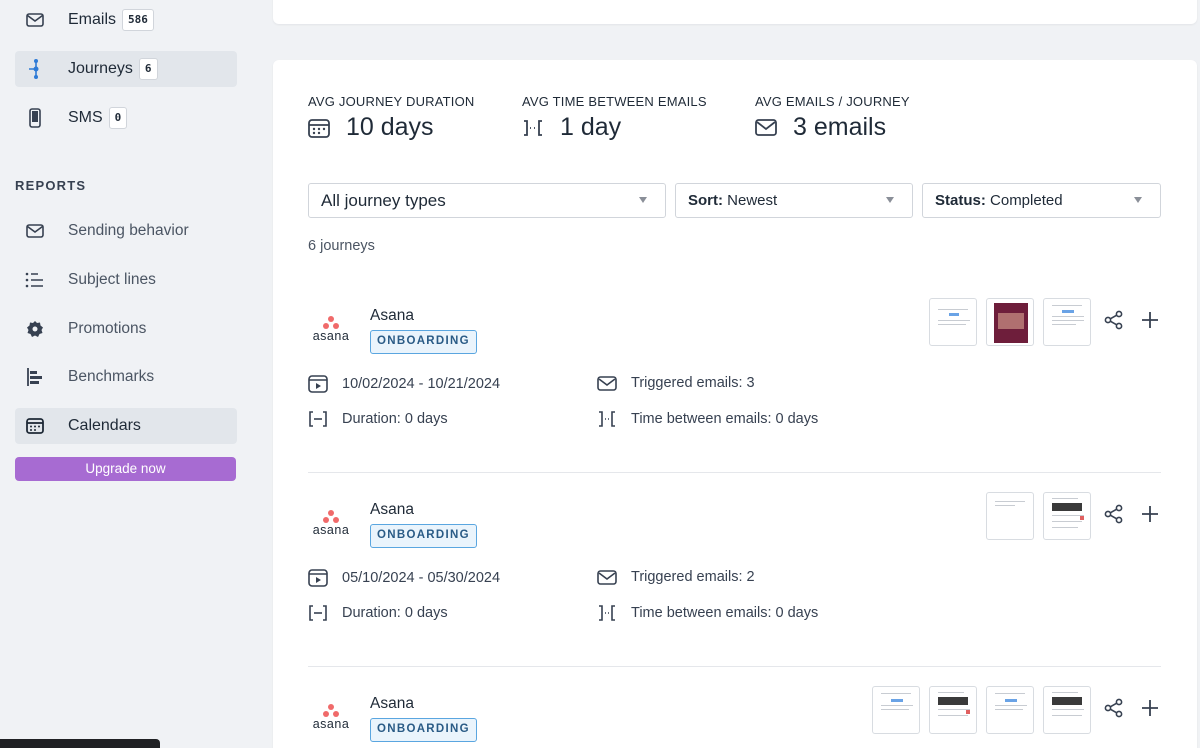  Describe the element at coordinates (80, 743) in the screenshot. I see `status-bar-tooltip` at that location.